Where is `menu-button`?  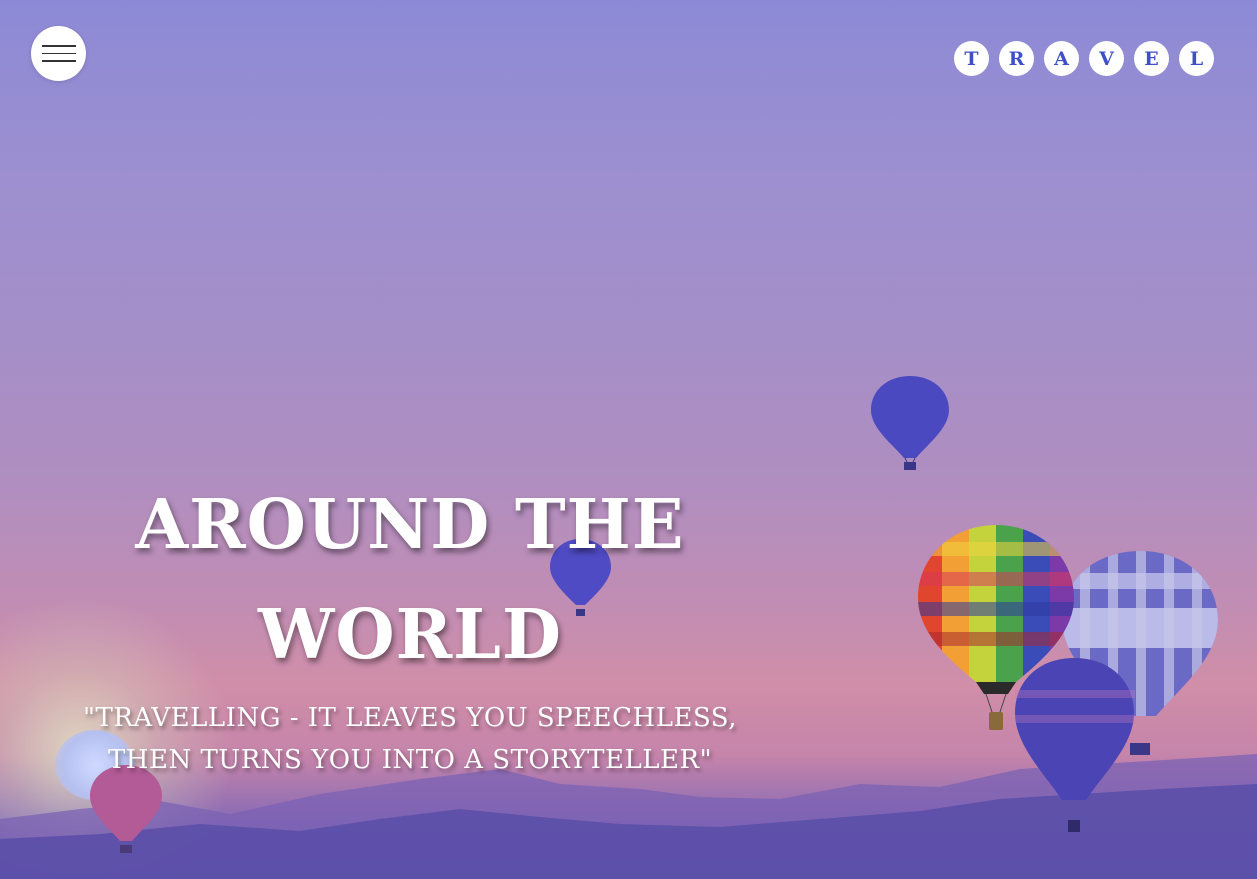
menu-button is located at coordinates (58, 53).